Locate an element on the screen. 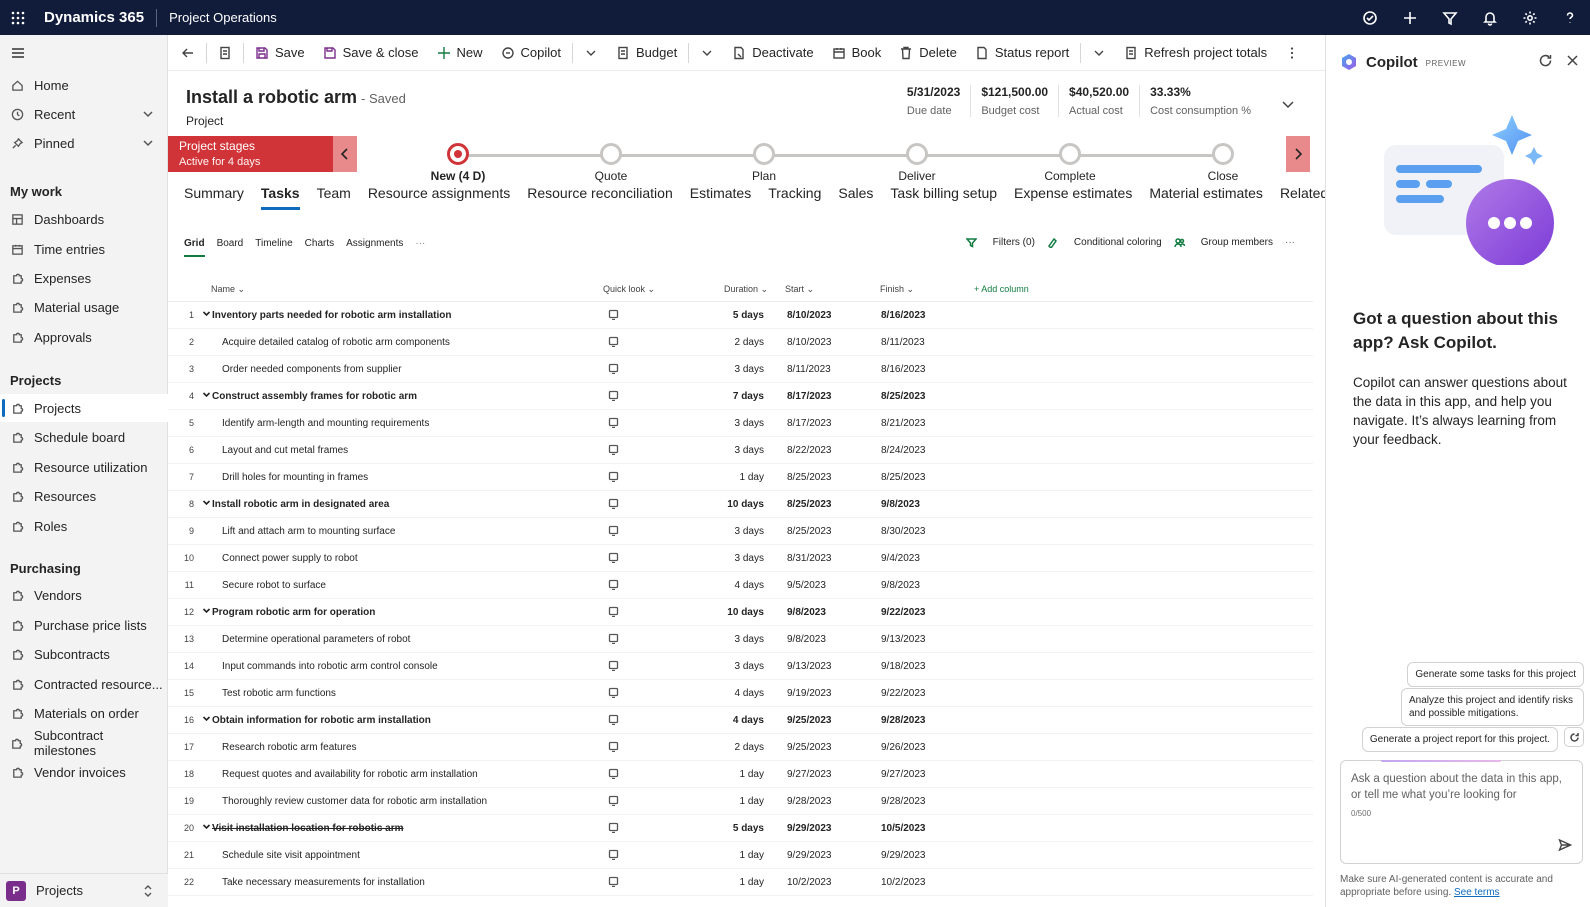  tab-task-billing-setup: Task billing setup is located at coordinates (943, 197).